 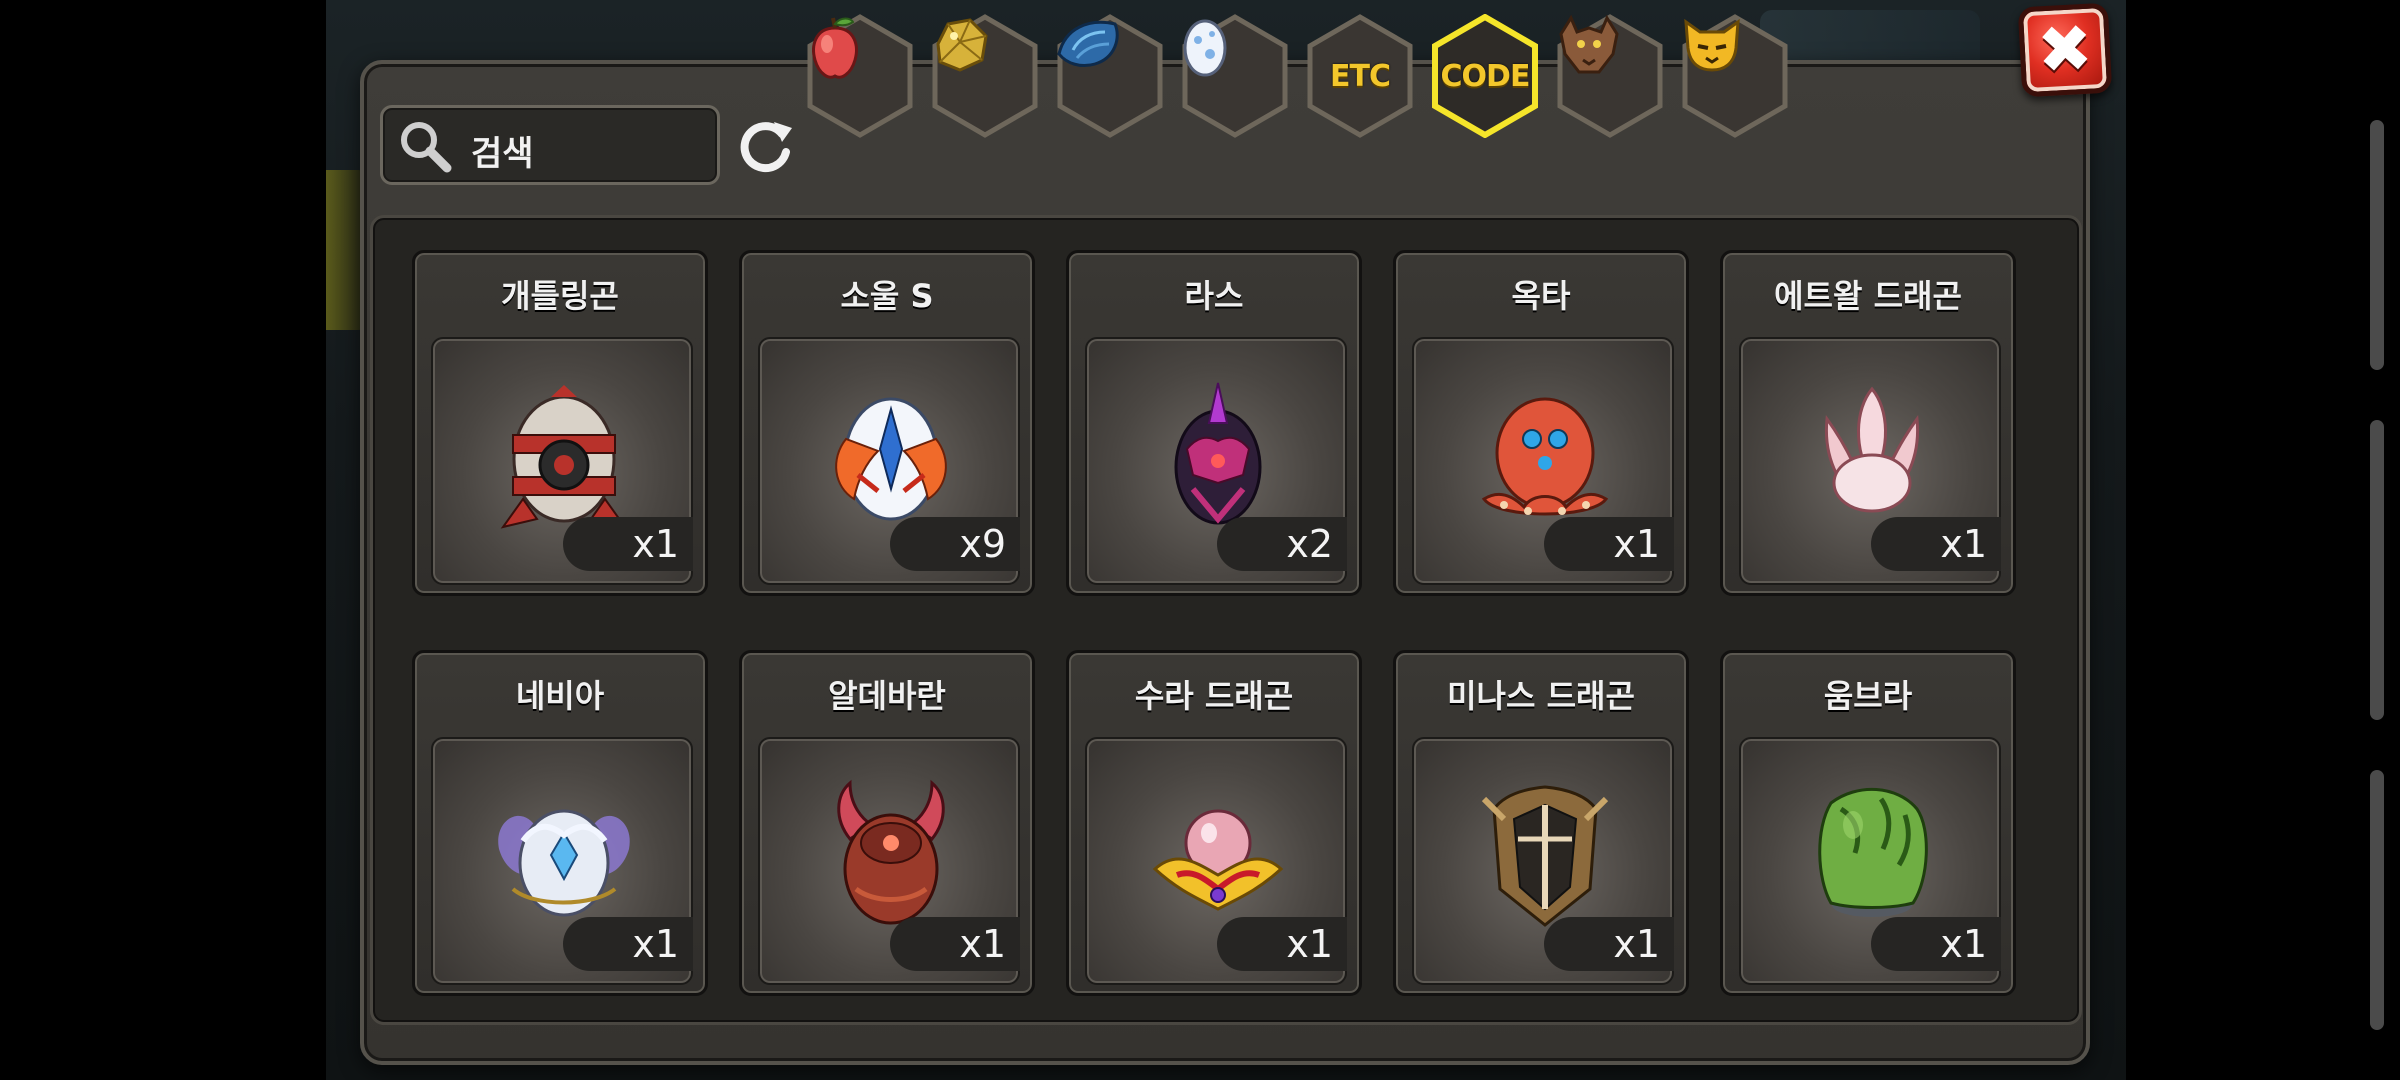 I want to click on item-card: 옥타 x1, so click(x=1541, y=423).